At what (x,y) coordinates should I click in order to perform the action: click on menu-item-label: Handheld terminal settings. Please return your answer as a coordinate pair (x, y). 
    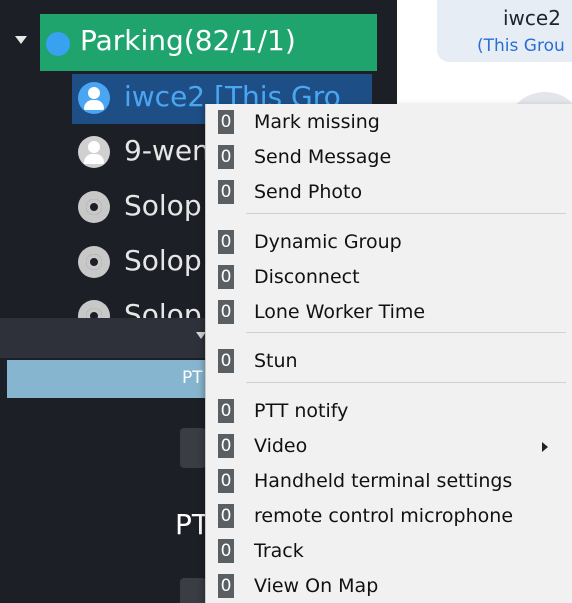
    Looking at the image, I should click on (383, 481).